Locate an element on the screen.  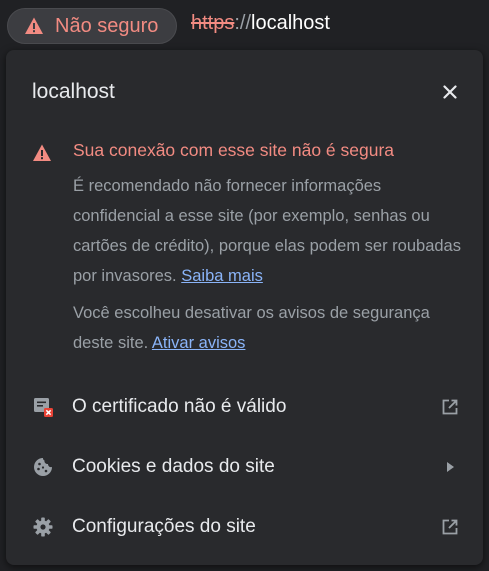
url-field: https://localhost is located at coordinates (260, 23).